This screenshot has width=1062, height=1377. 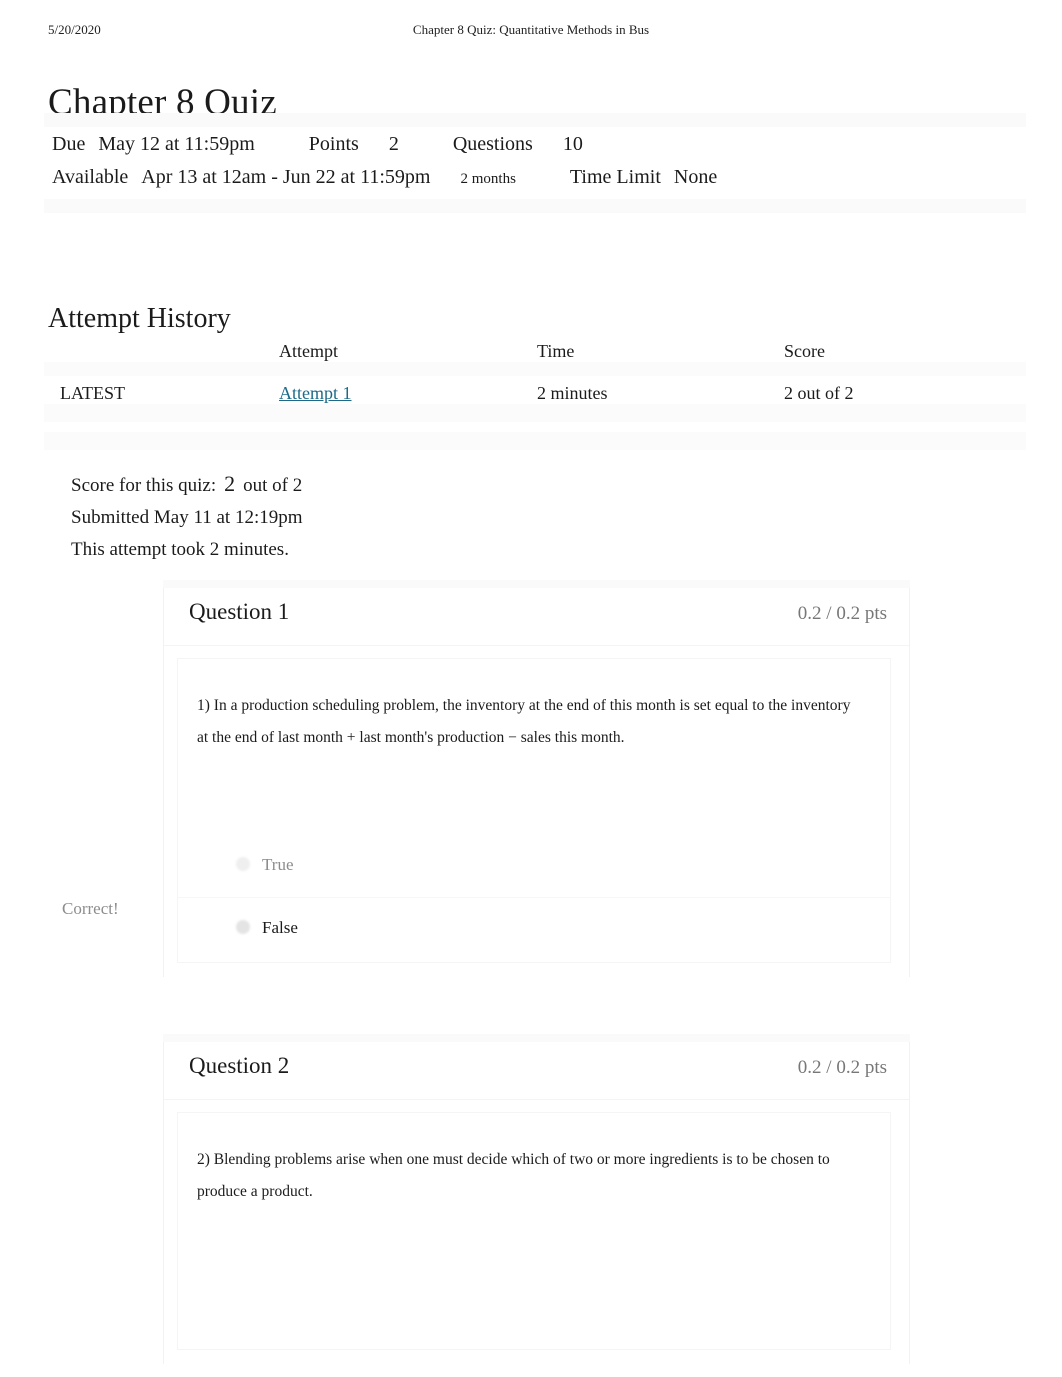 What do you see at coordinates (278, 864) in the screenshot?
I see `answer-label-true: True` at bounding box center [278, 864].